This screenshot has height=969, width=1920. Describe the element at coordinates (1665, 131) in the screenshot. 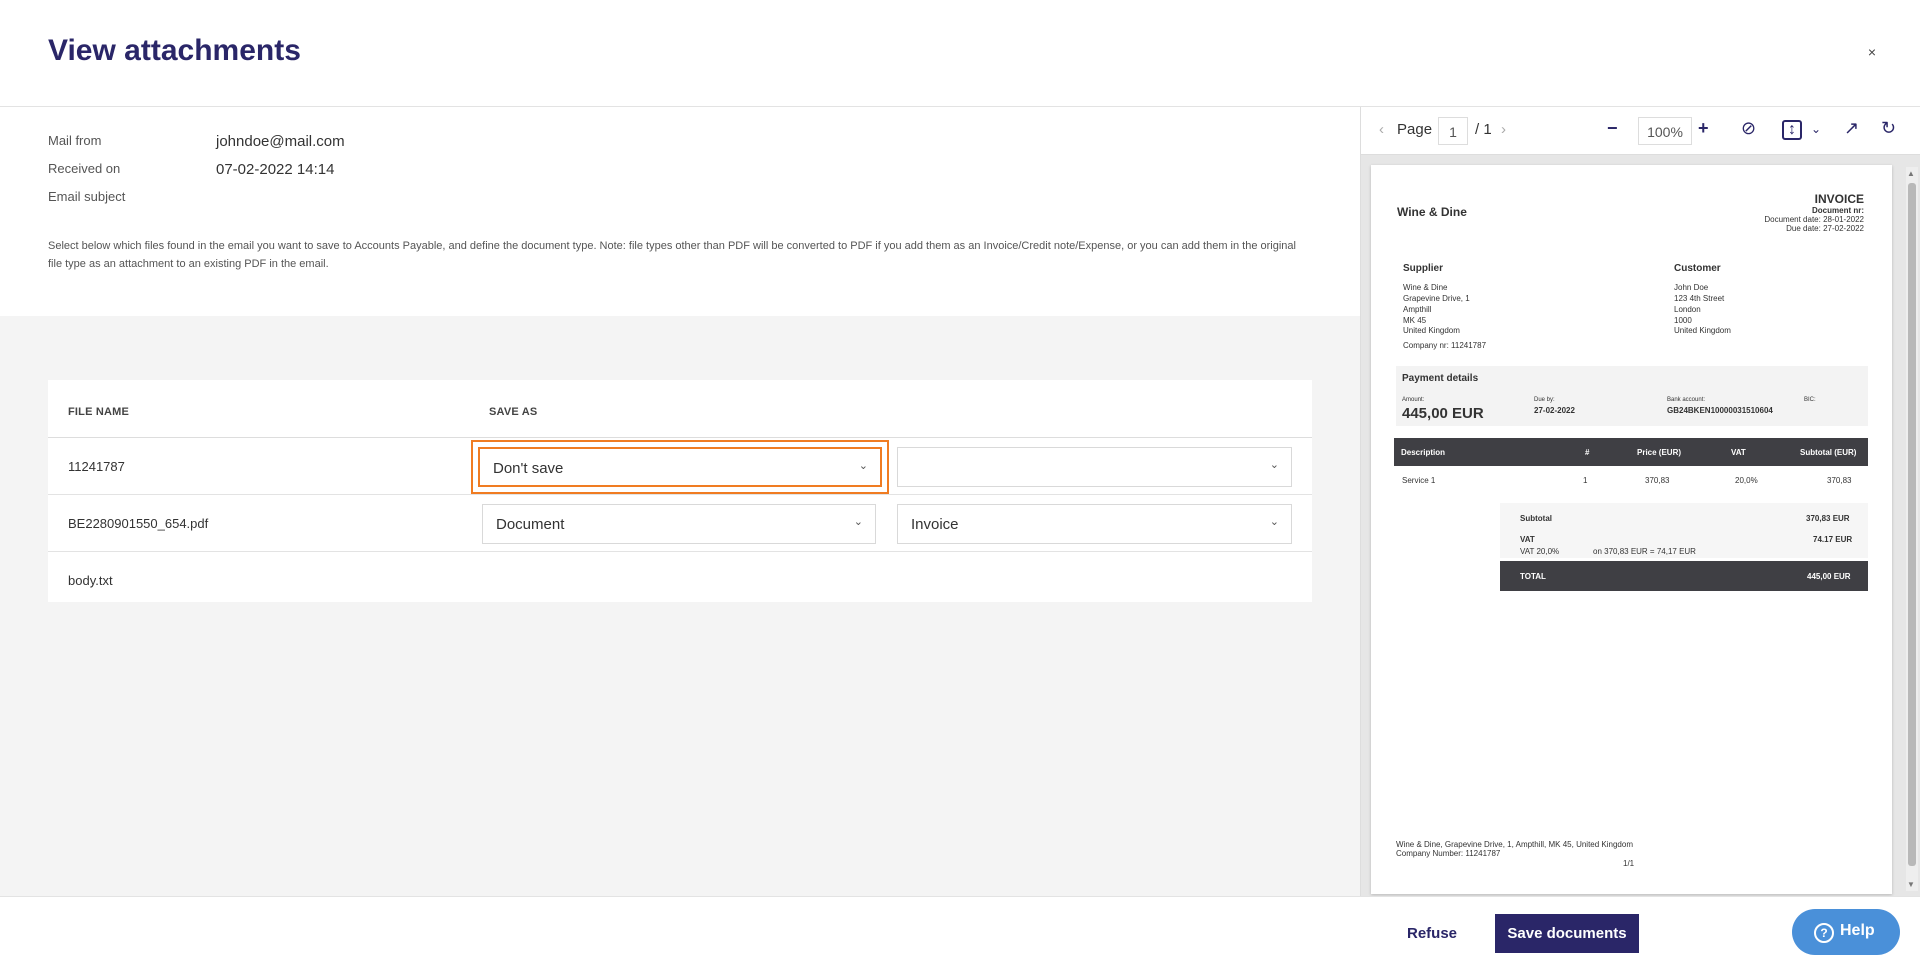

I see `zoom-input: 100%` at that location.